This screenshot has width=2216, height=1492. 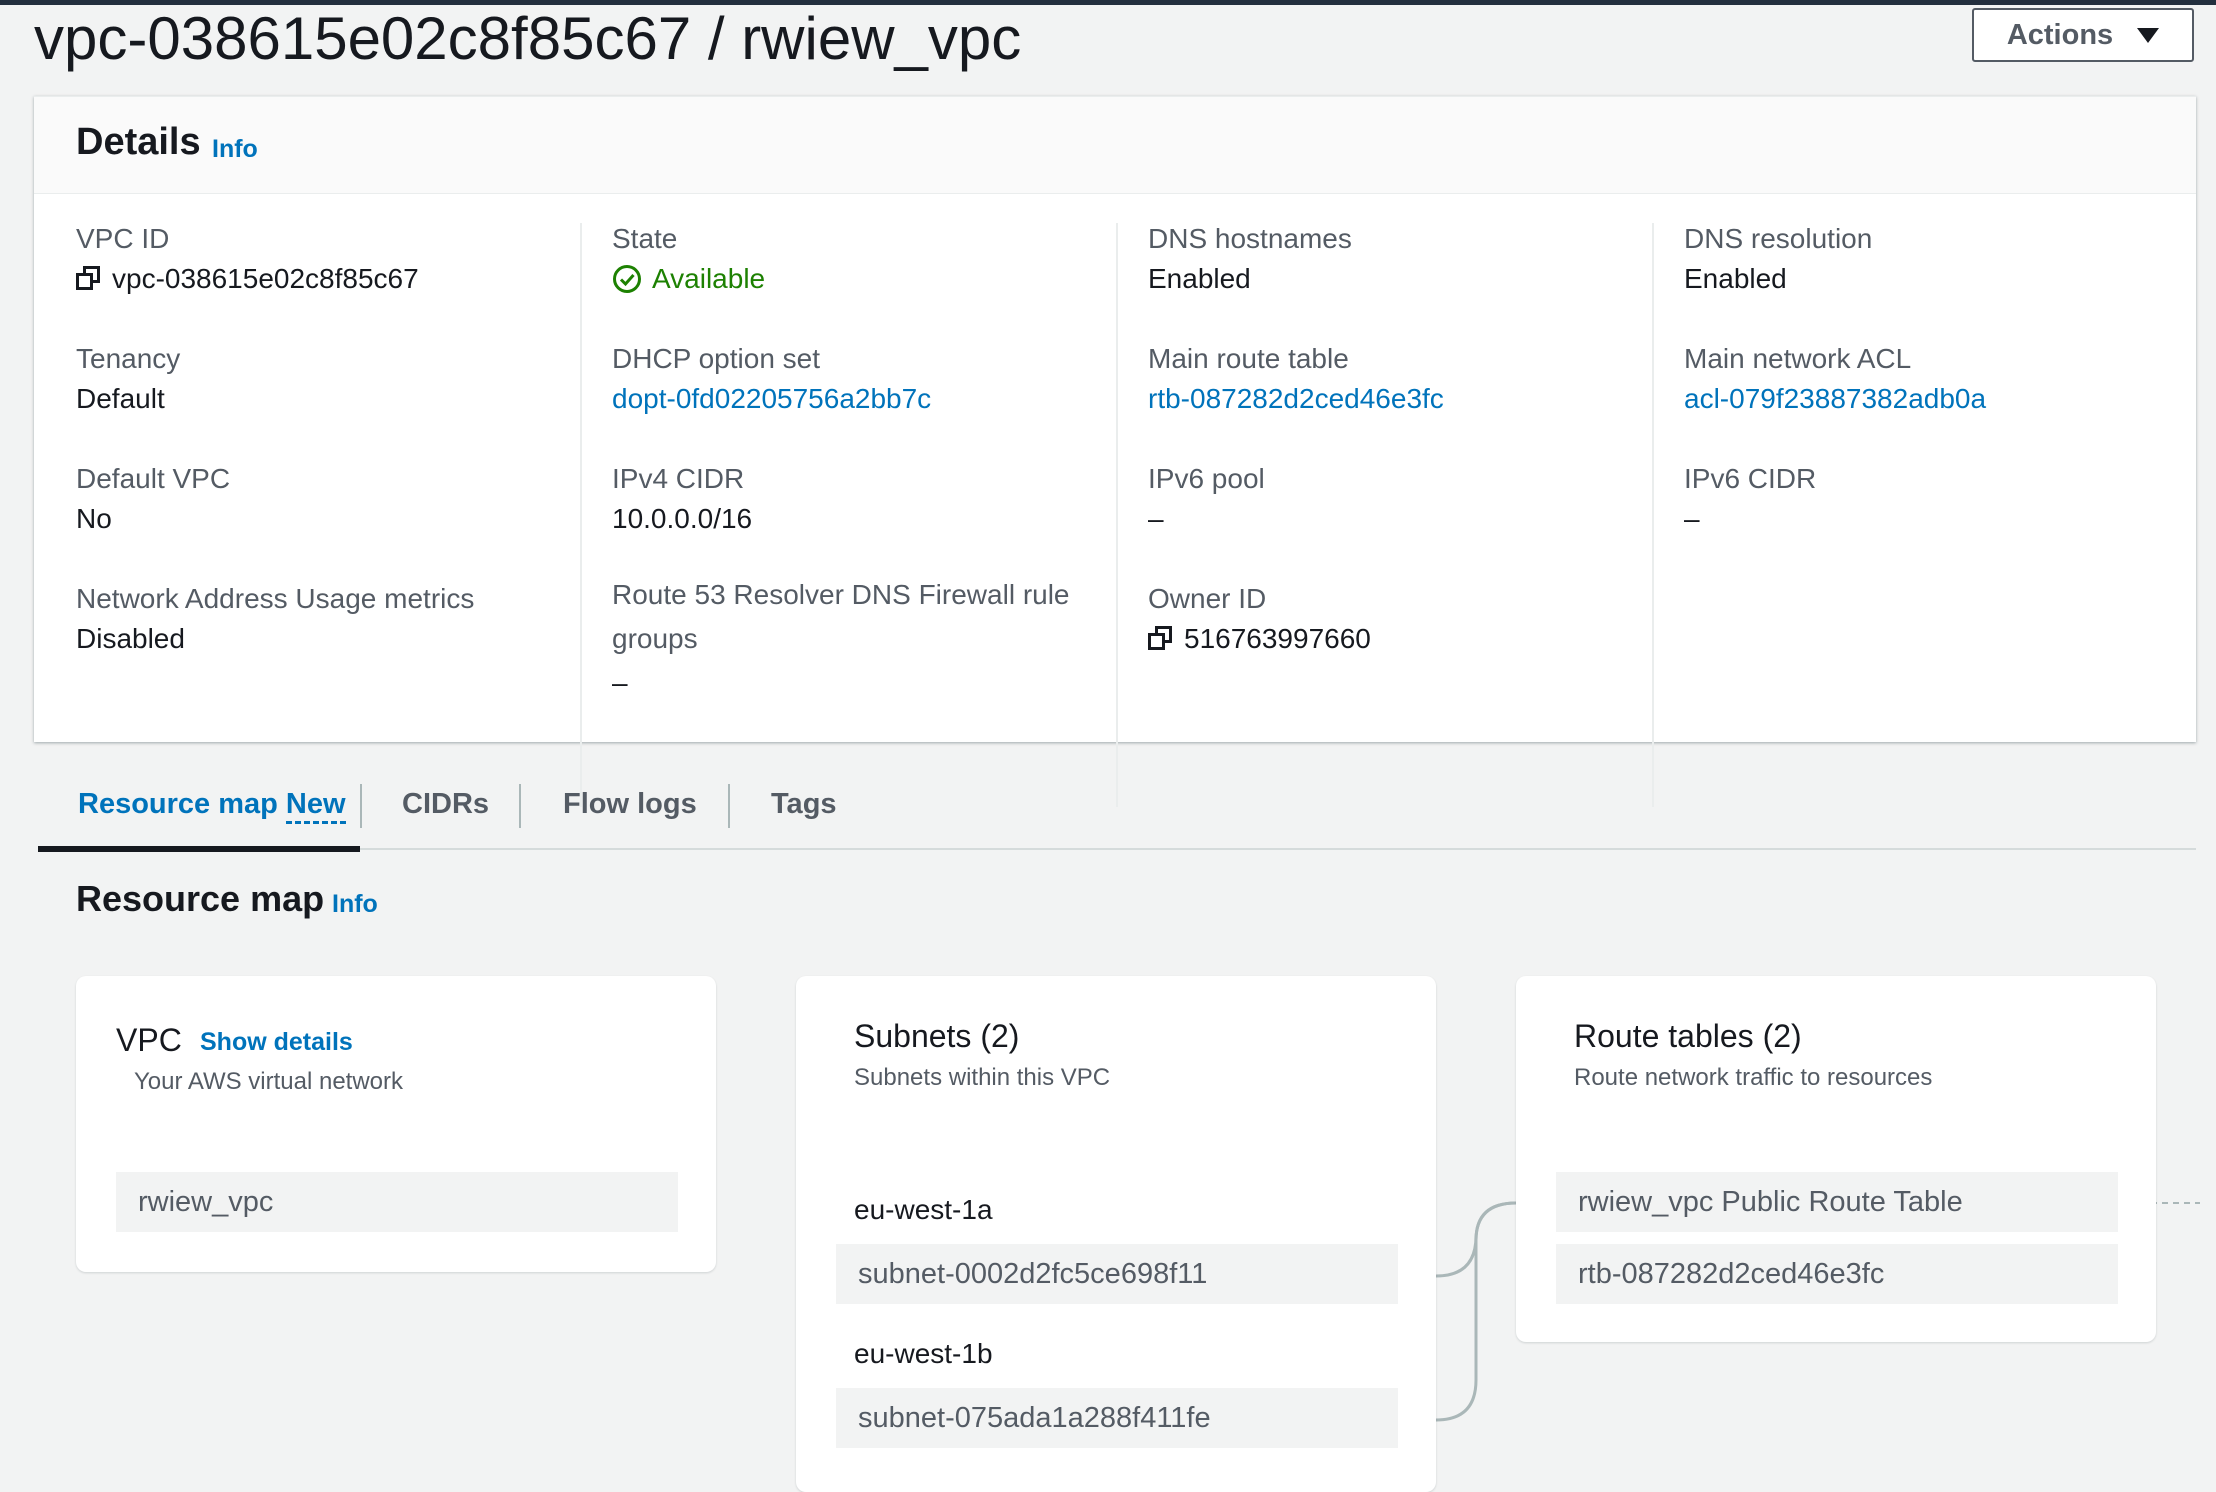 What do you see at coordinates (1837, 1202) in the screenshot?
I see `route-table-name: rwiew_vpc Public Route Table` at bounding box center [1837, 1202].